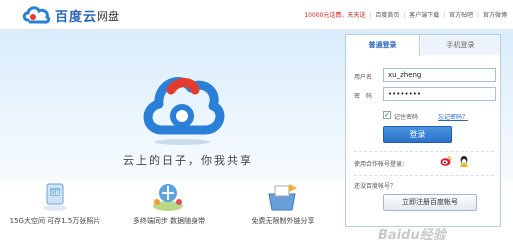 Image resolution: width=513 pixels, height=240 pixels. What do you see at coordinates (375, 186) in the screenshot?
I see `no-account-text: 还没百度帐号？` at bounding box center [375, 186].